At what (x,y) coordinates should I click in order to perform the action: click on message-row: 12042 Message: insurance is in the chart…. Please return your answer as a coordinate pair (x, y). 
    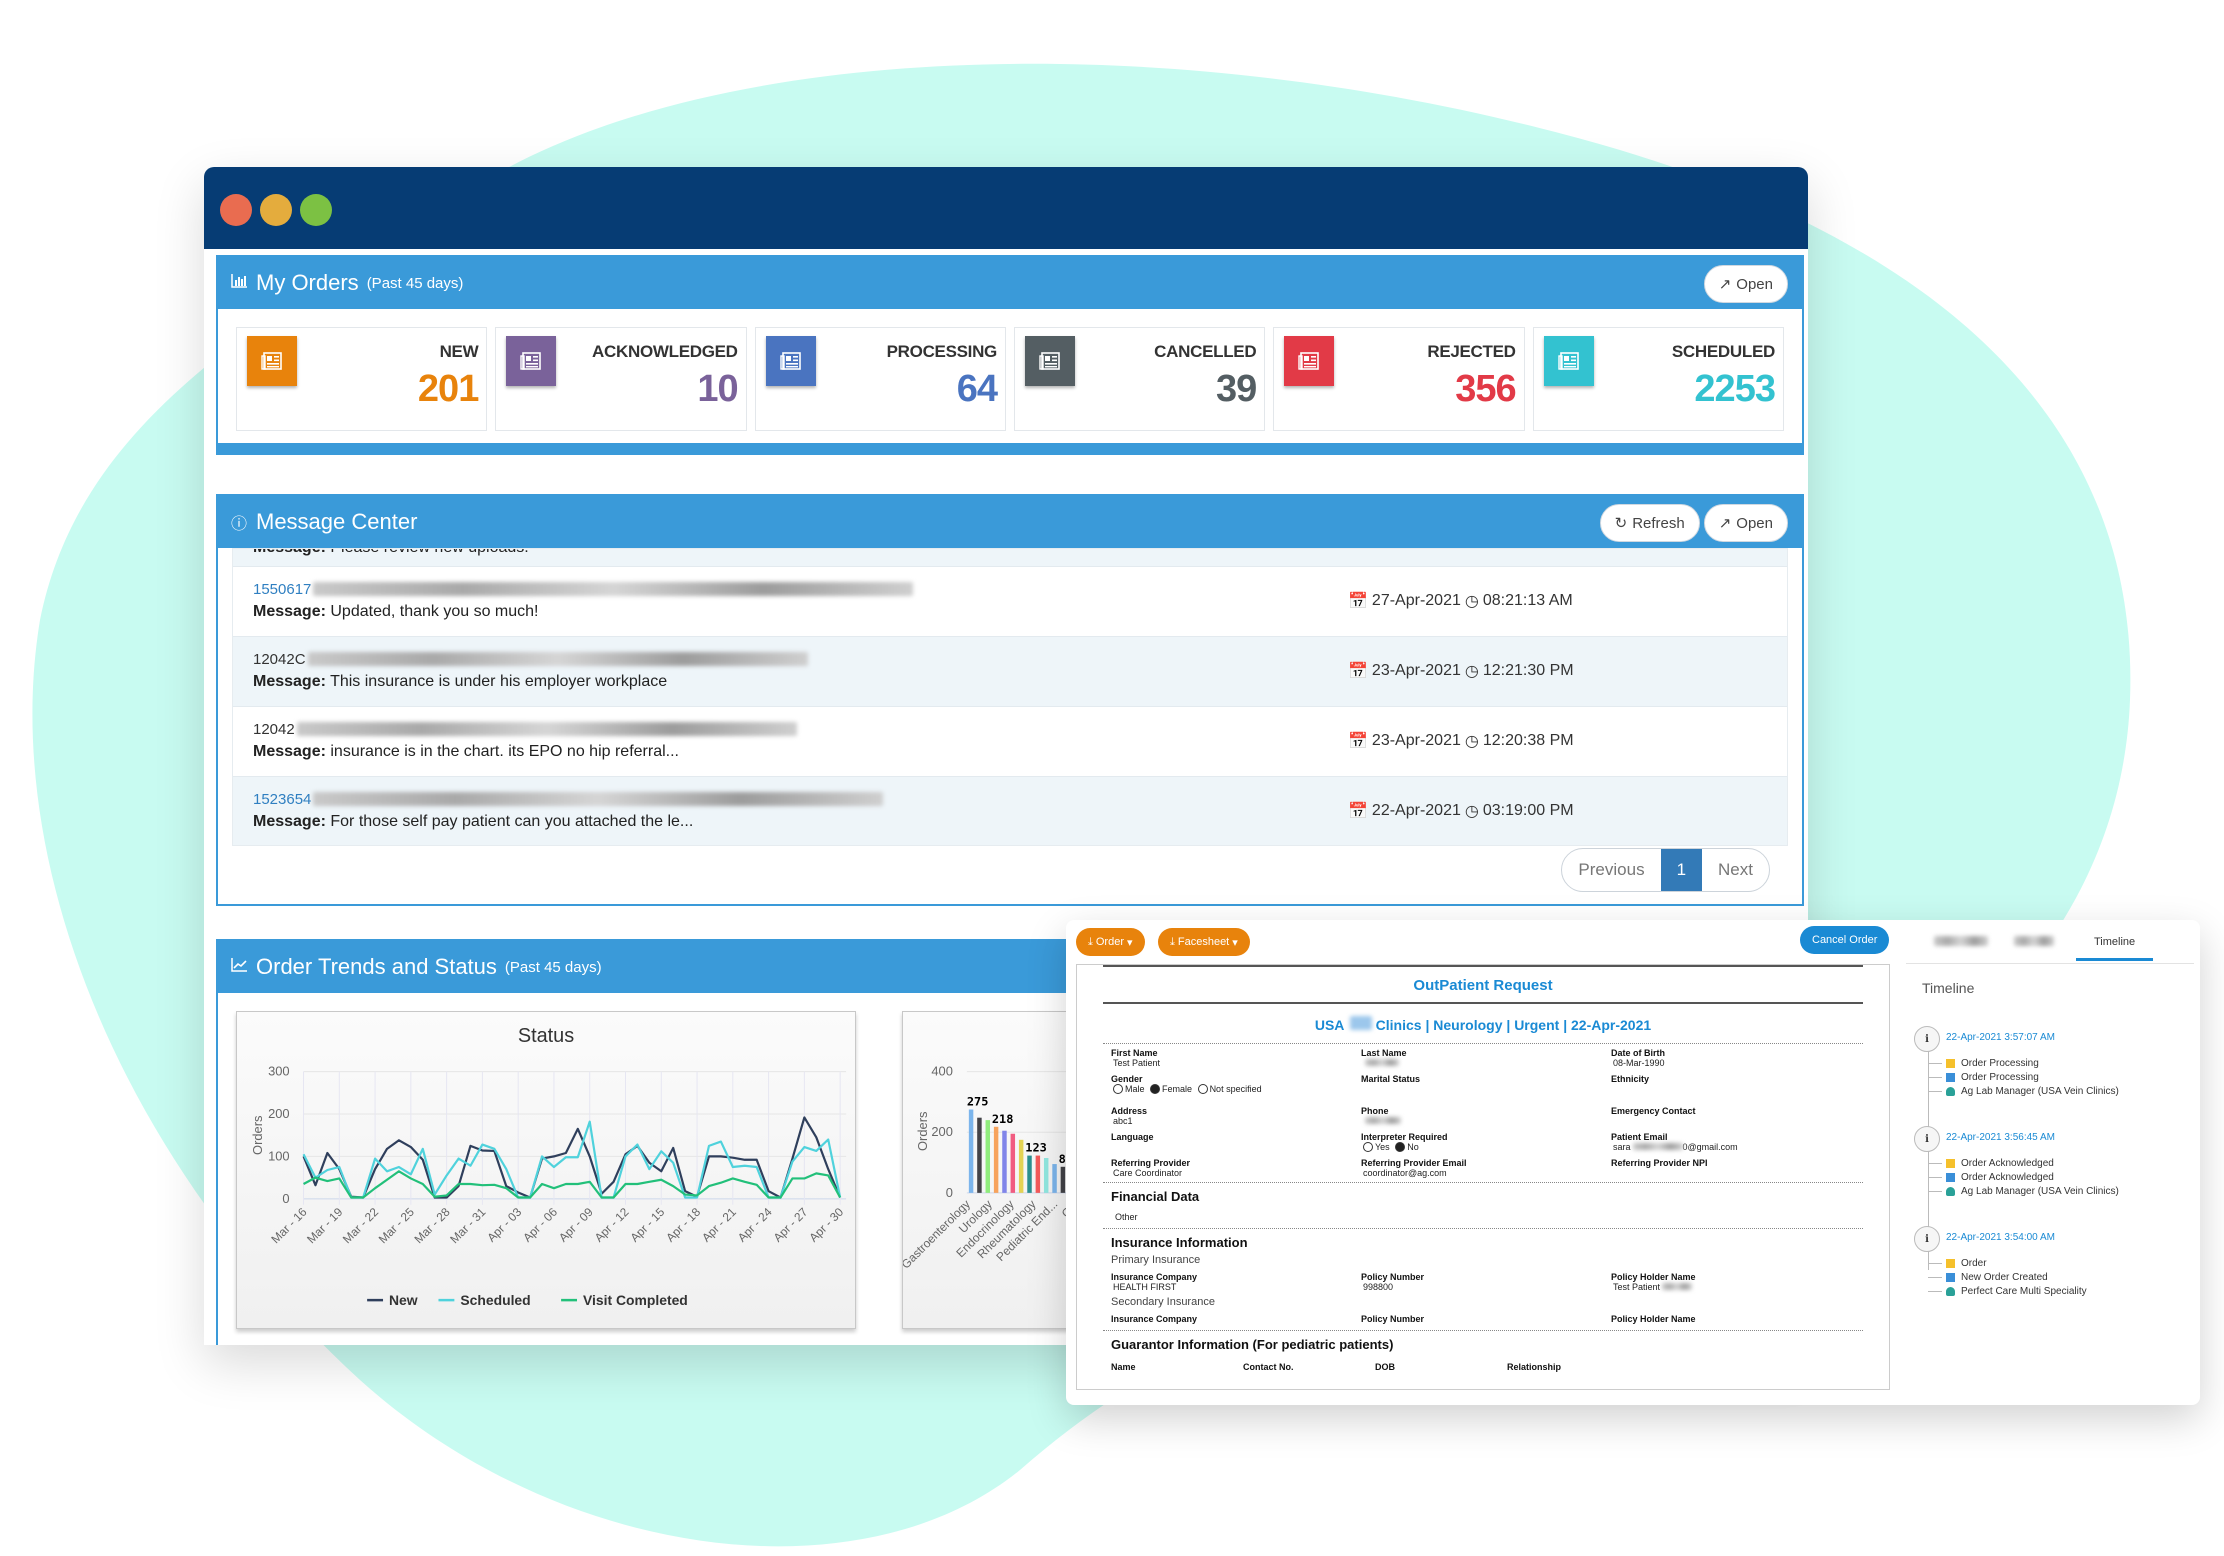
    Looking at the image, I should click on (1010, 742).